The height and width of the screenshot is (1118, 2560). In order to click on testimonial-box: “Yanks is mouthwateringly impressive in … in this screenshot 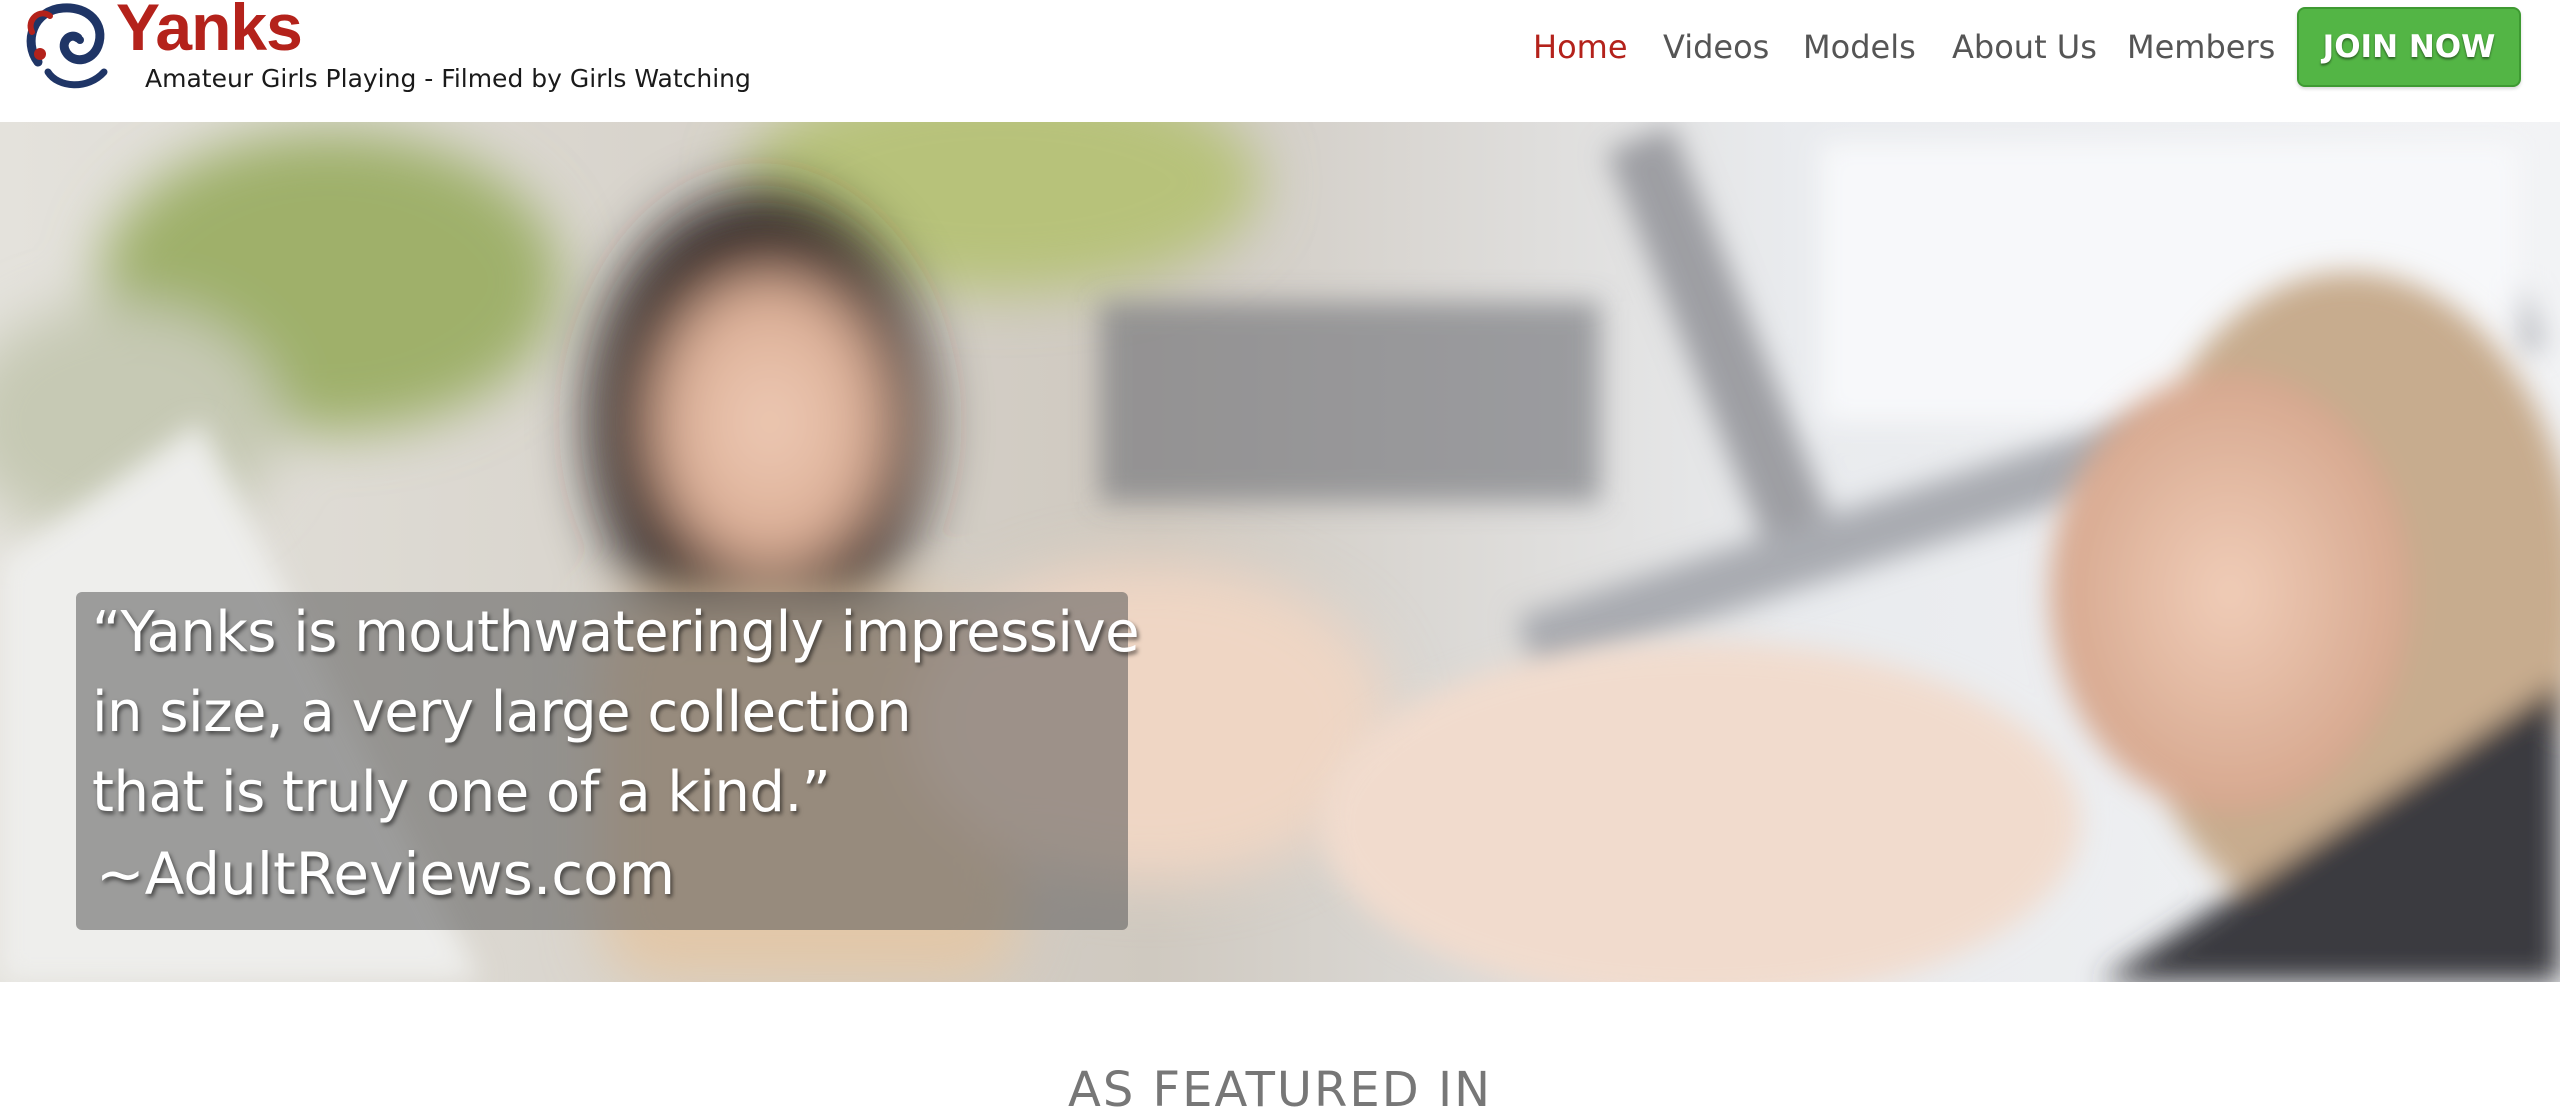, I will do `click(608, 761)`.